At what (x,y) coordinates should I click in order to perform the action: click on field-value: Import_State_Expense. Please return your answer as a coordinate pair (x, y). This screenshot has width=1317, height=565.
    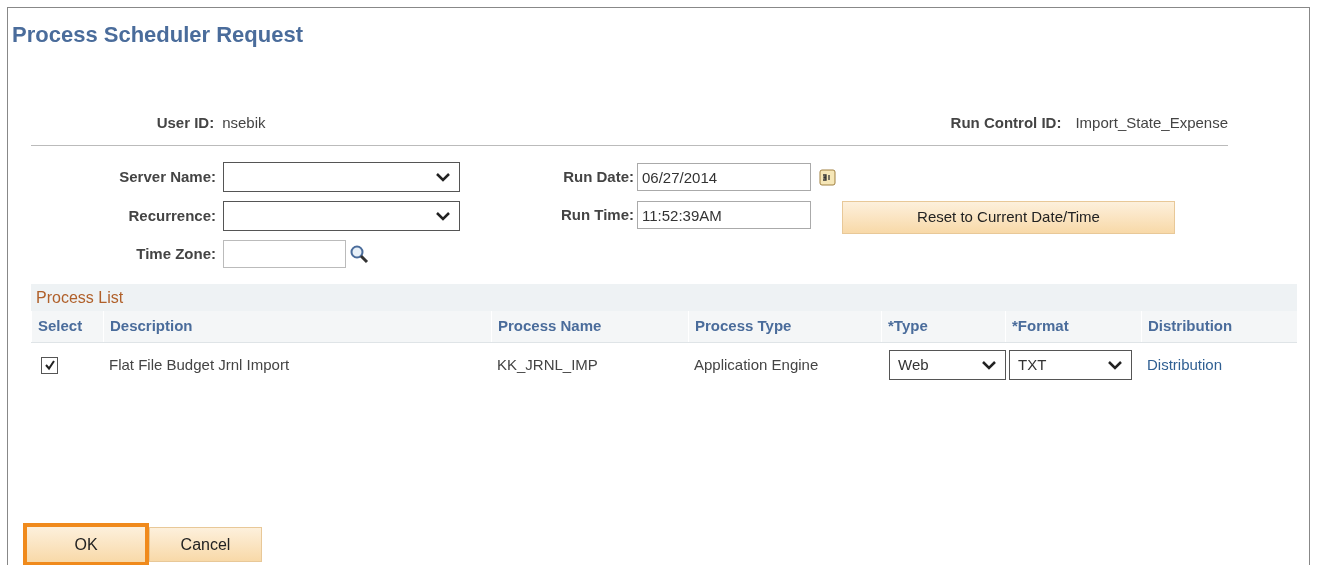
    Looking at the image, I should click on (1151, 123).